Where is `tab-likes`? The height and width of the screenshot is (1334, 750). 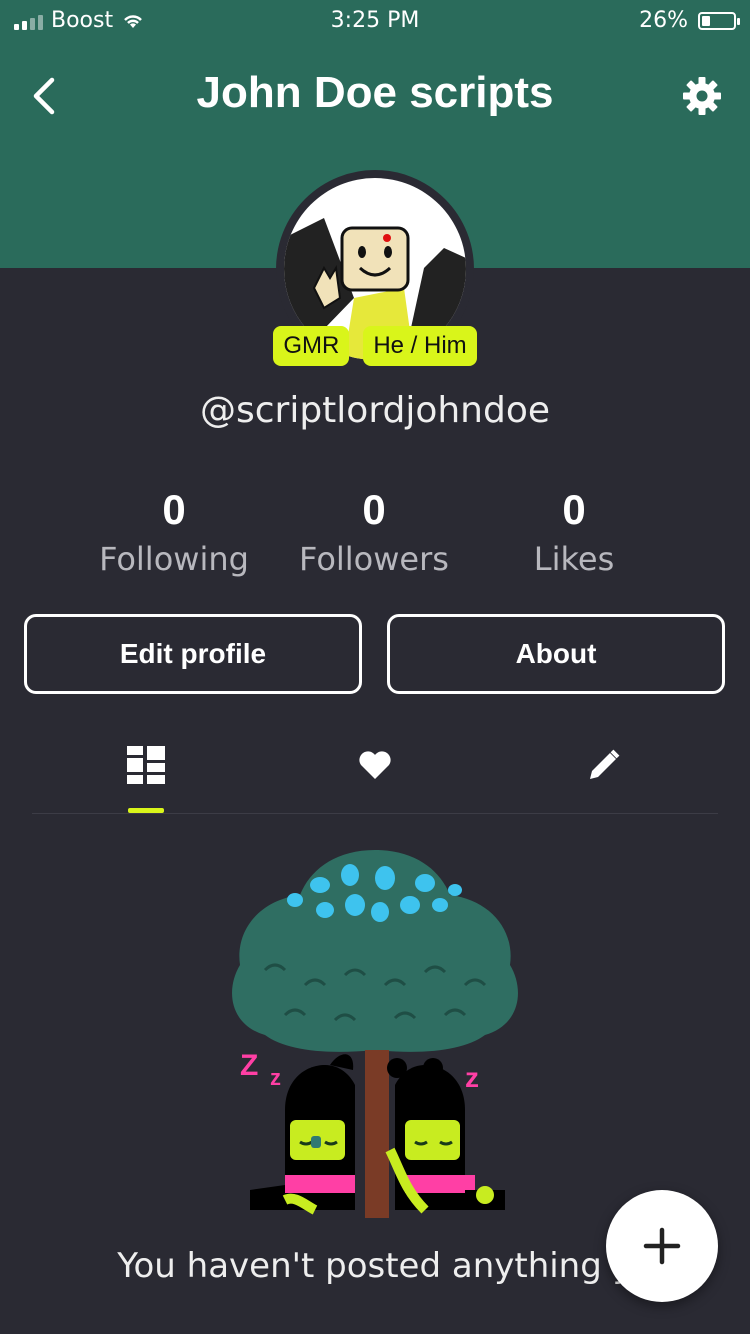 tab-likes is located at coordinates (375, 765).